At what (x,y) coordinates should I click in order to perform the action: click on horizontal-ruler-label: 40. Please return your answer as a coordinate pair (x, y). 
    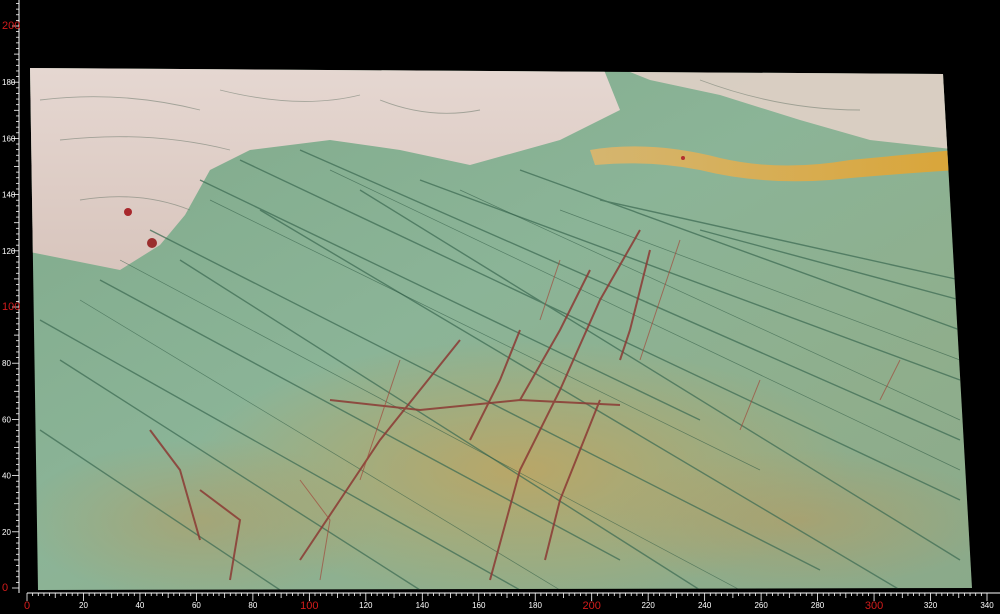
    Looking at the image, I should click on (139, 605).